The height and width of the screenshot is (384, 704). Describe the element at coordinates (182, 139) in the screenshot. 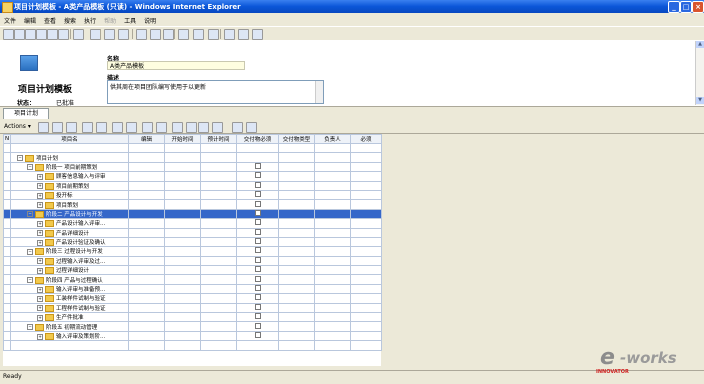

I see `column-header: 开始时间` at that location.